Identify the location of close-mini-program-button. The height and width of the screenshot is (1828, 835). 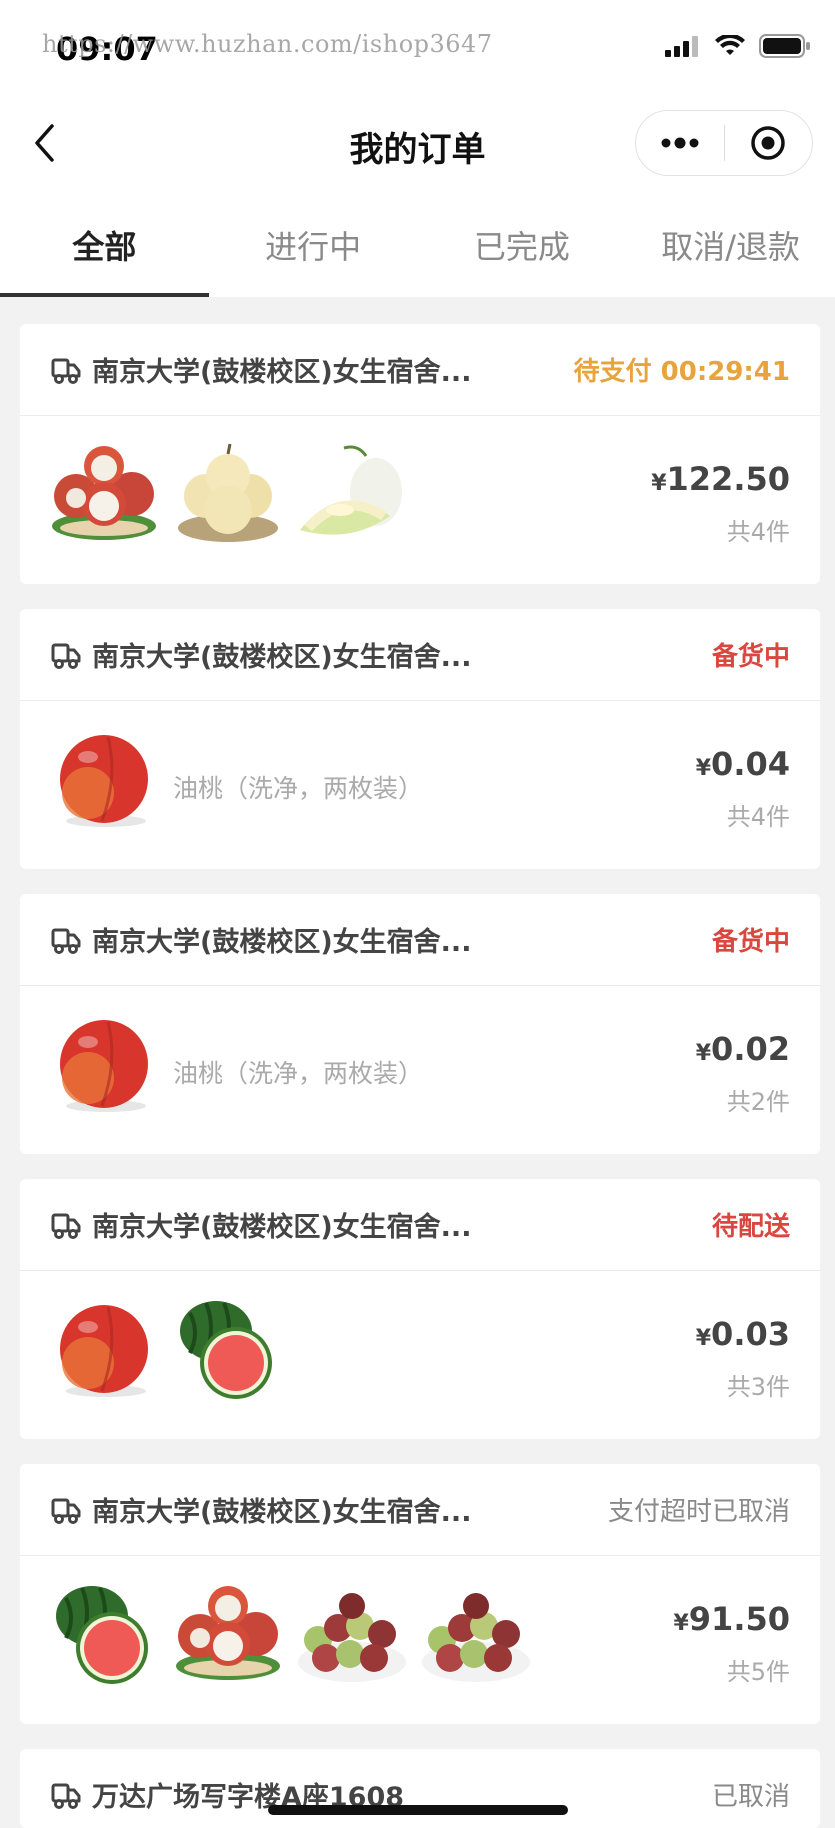
(769, 143).